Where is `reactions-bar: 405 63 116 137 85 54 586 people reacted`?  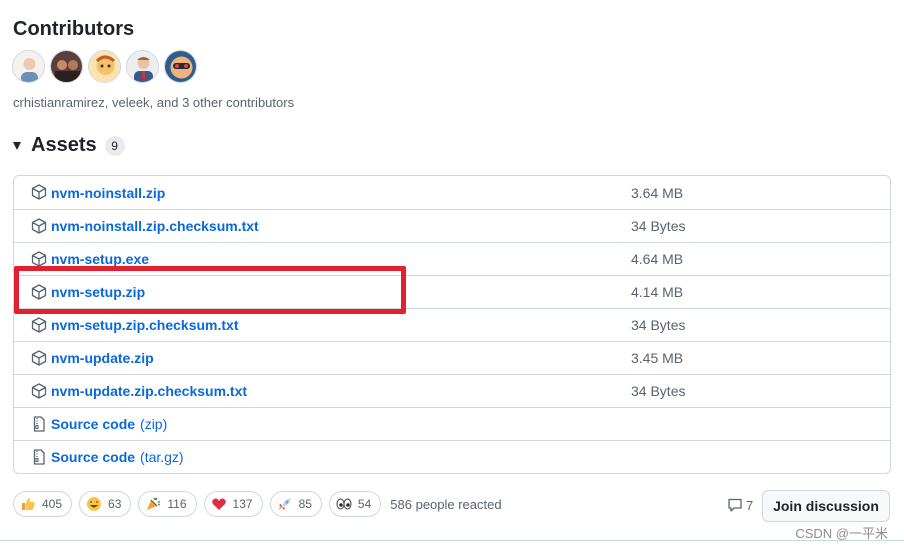 reactions-bar: 405 63 116 137 85 54 586 people reacted is located at coordinates (257, 504).